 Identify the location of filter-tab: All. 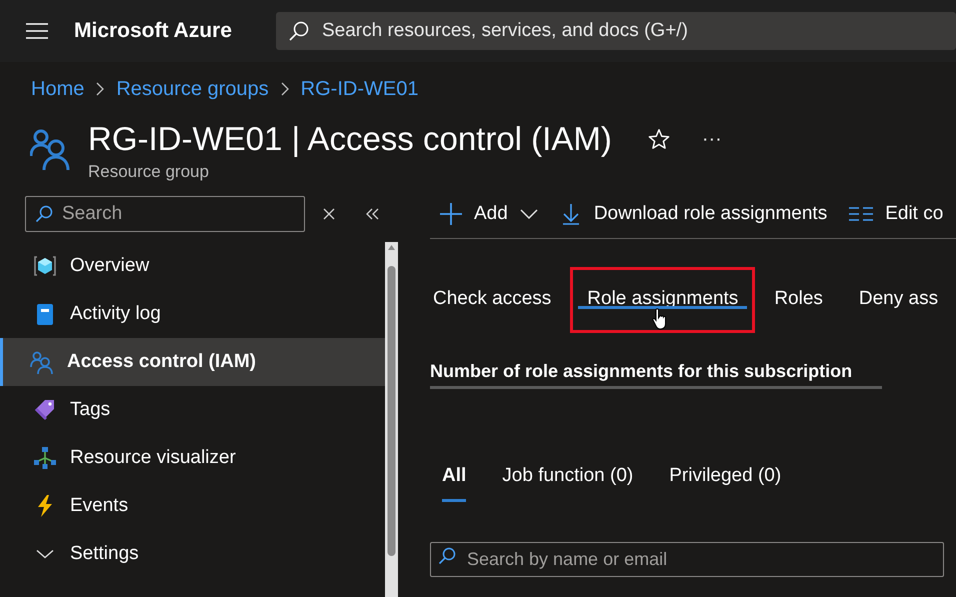
(454, 483).